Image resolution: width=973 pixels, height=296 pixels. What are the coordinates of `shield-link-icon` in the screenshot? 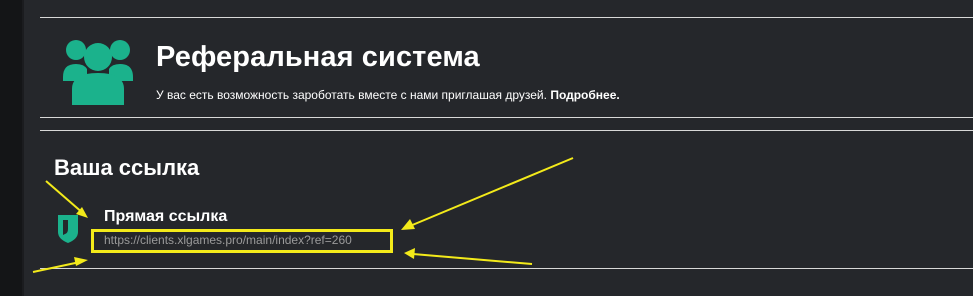 It's located at (68, 229).